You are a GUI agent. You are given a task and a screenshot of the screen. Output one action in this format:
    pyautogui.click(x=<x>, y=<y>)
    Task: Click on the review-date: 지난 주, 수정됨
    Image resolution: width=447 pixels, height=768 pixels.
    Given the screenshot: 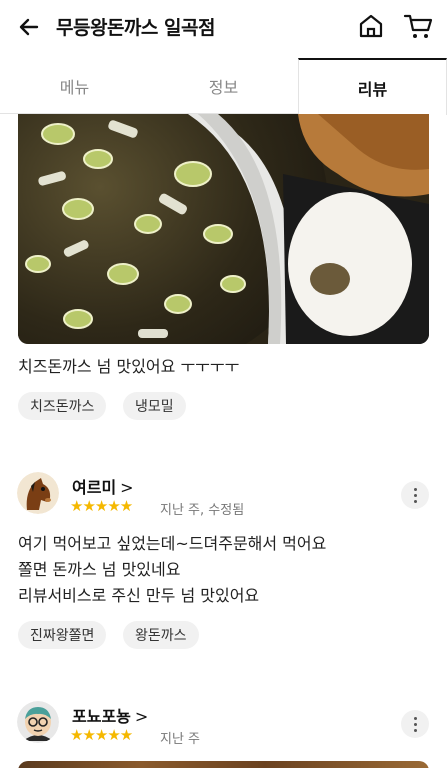 What is the action you would take?
    pyautogui.click(x=202, y=510)
    